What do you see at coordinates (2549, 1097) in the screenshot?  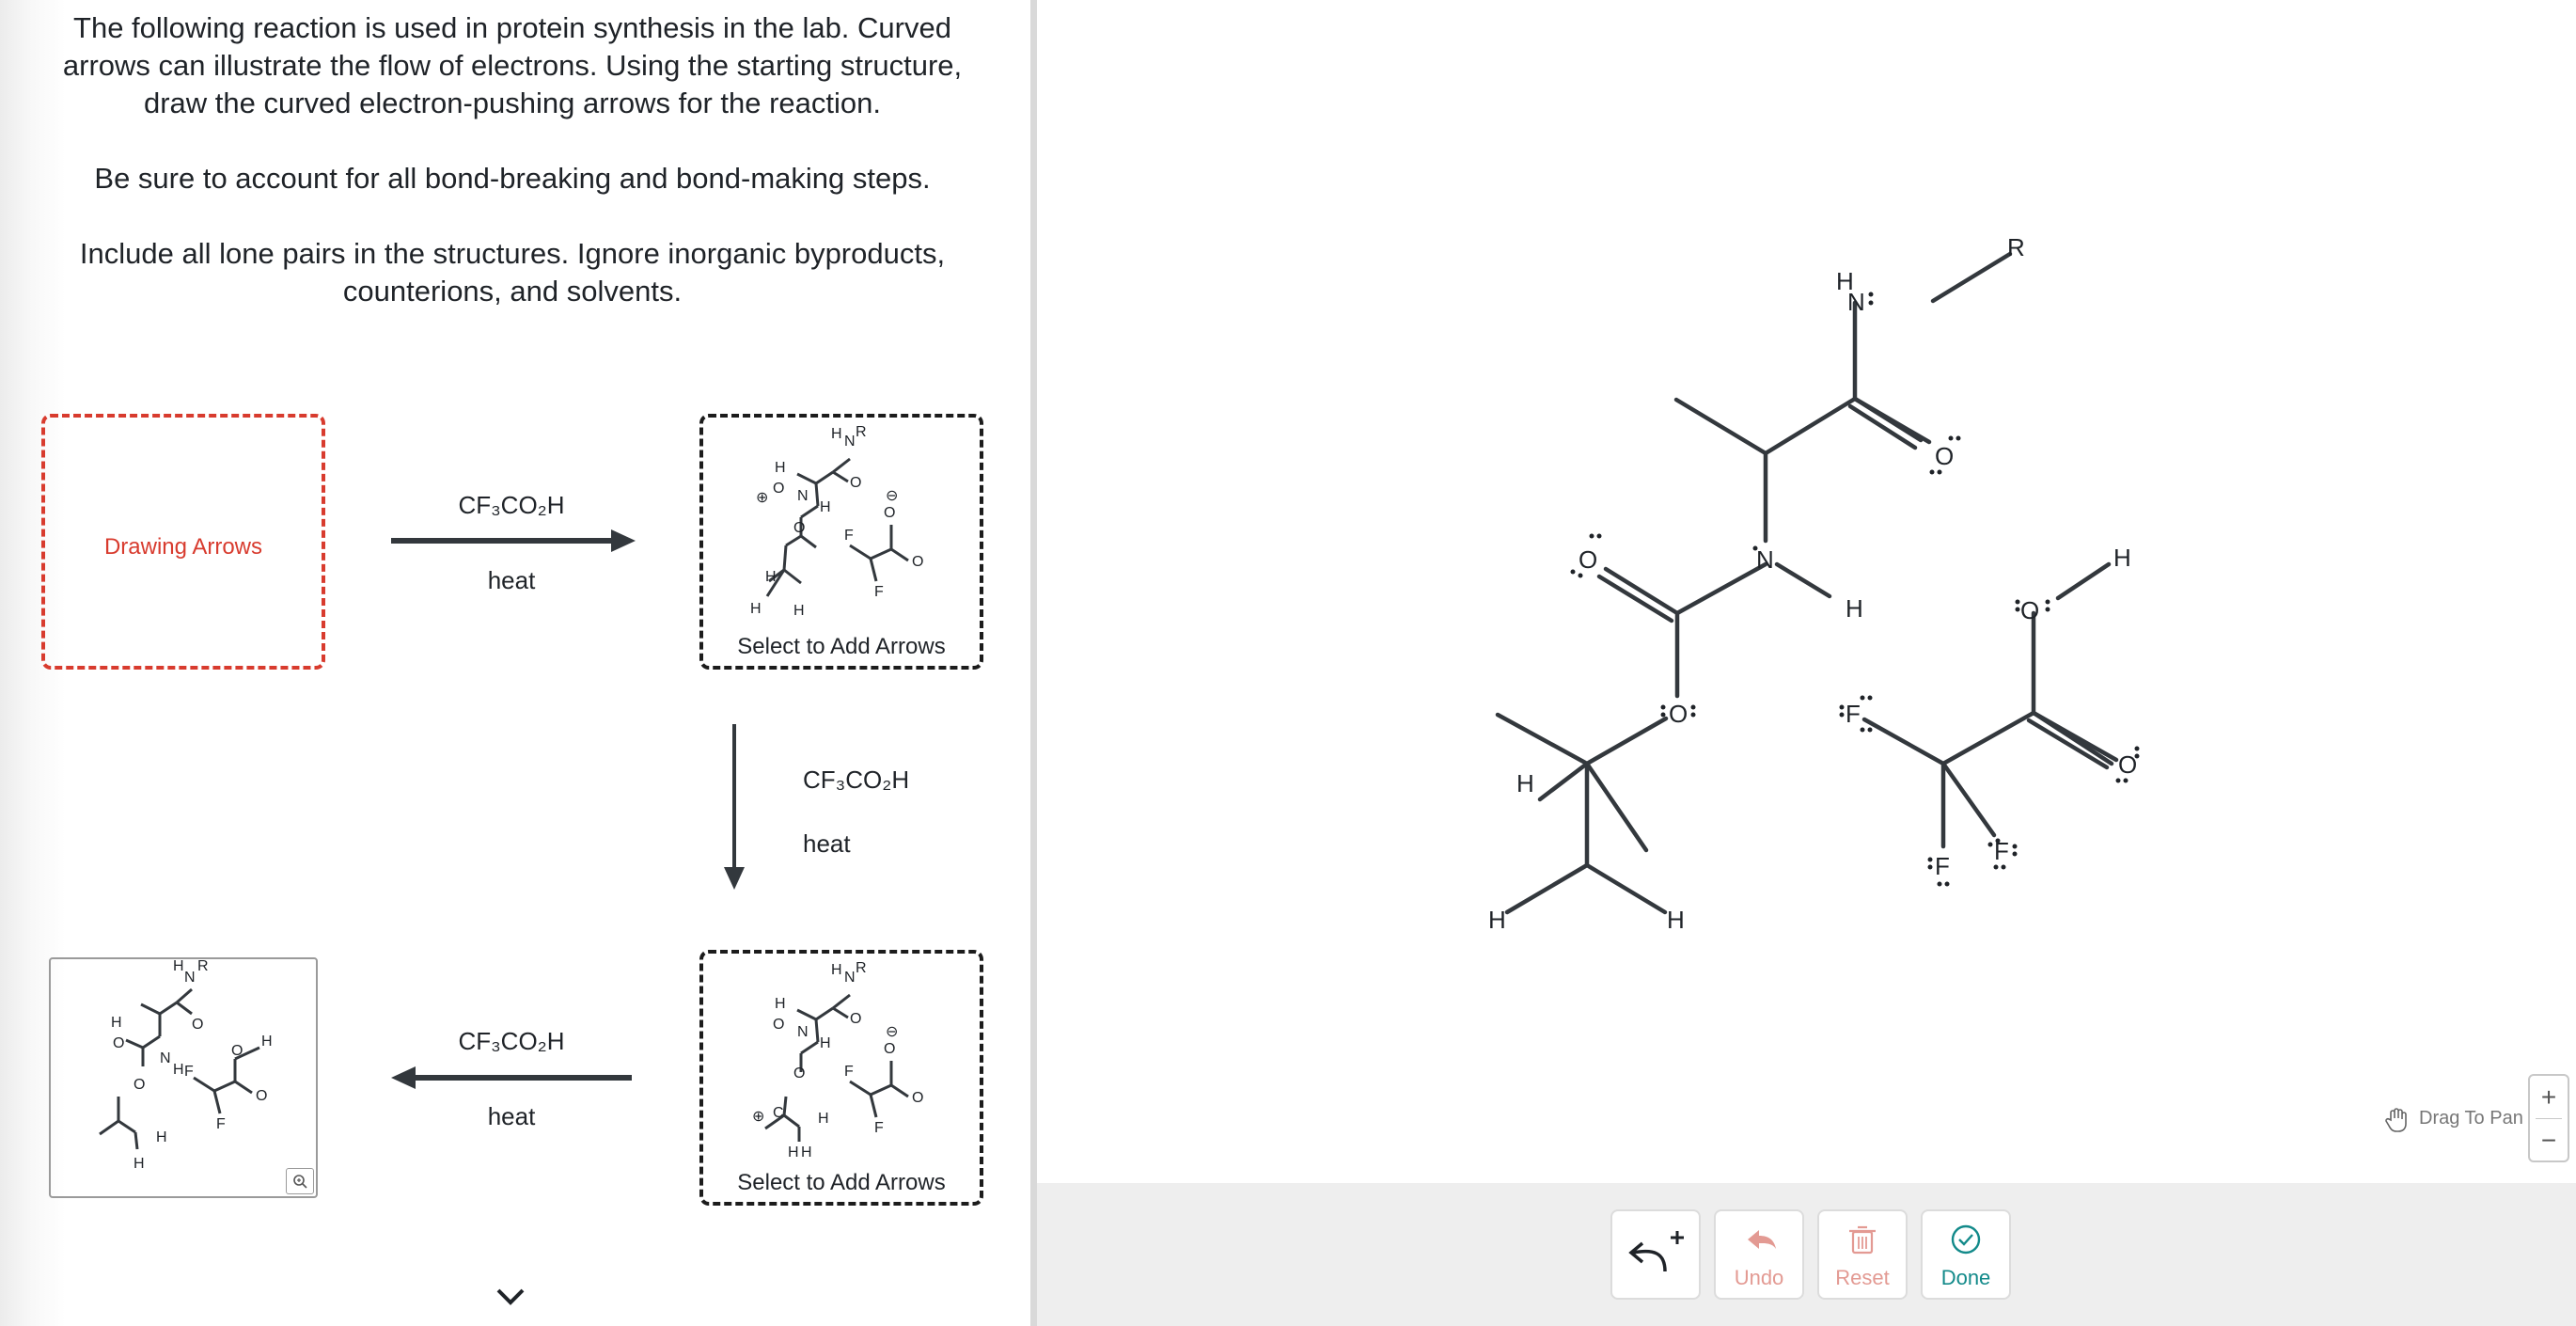 I see `zoom-in-button: +` at bounding box center [2549, 1097].